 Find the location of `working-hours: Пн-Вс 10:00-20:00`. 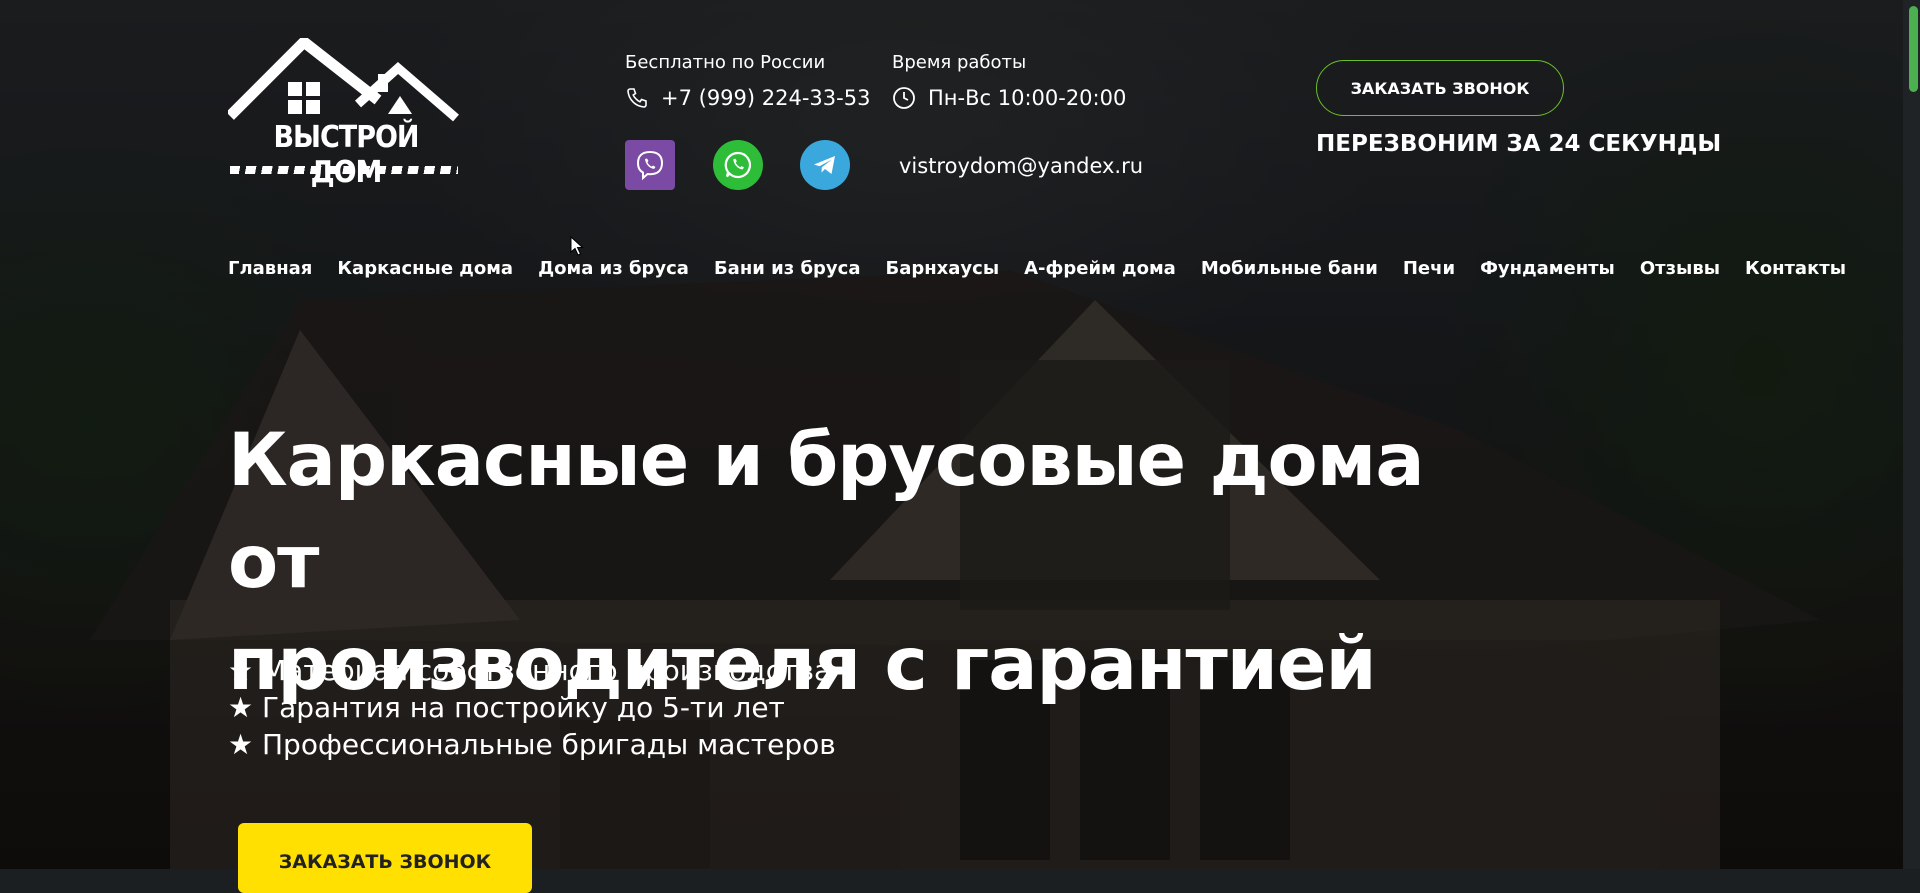

working-hours: Пн-Вс 10:00-20:00 is located at coordinates (1027, 98).